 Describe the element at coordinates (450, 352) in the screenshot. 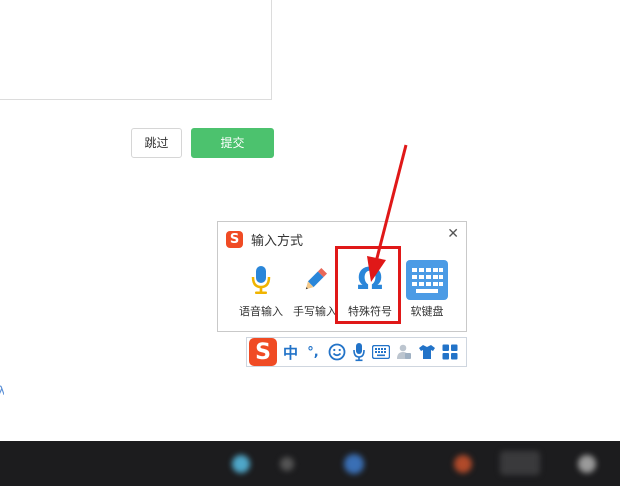

I see `grid-menu-icon` at that location.